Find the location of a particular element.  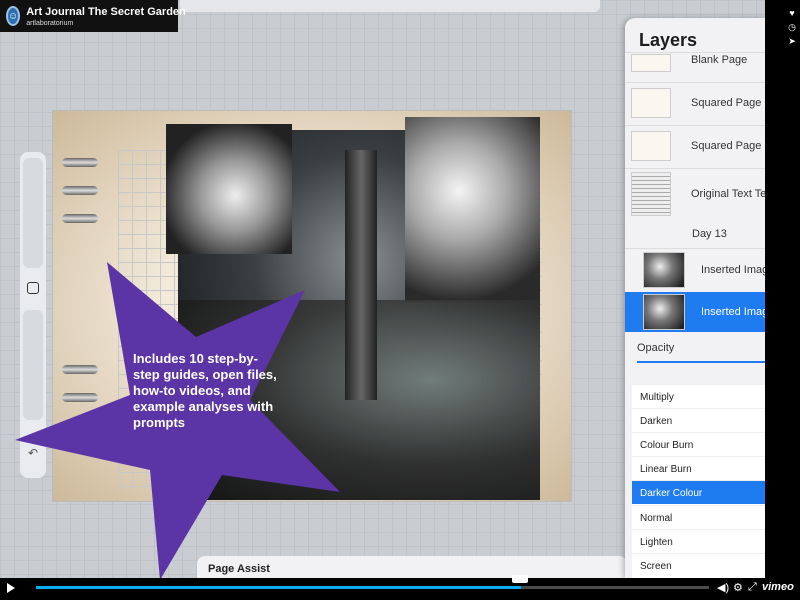

cloud-image-right is located at coordinates (472, 209).